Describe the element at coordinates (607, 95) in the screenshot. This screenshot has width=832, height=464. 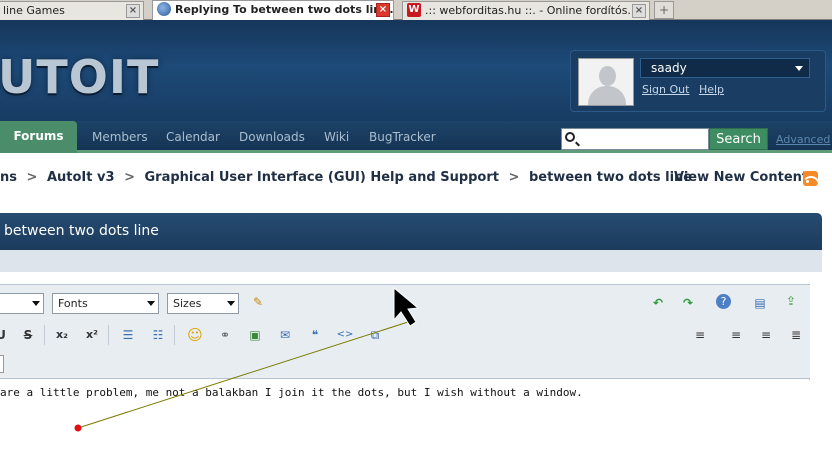
I see `avatar-body-shape` at that location.